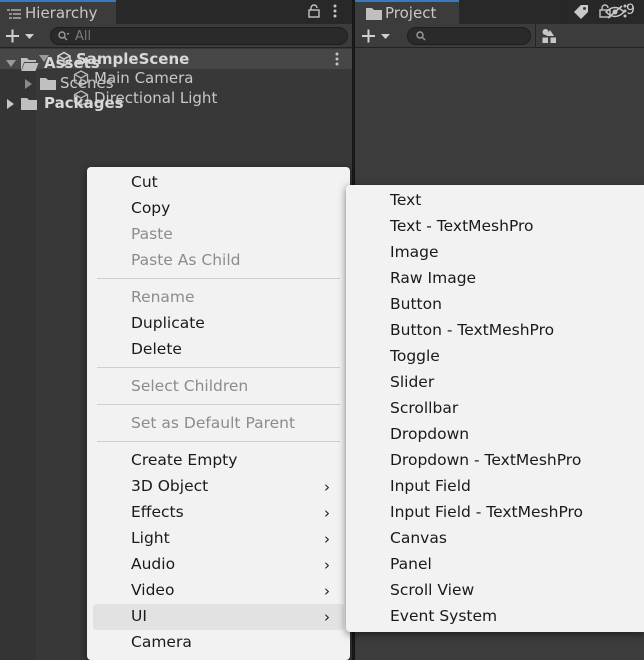 This screenshot has height=660, width=644. Describe the element at coordinates (549, 36) in the screenshot. I see `search-by-type-icon` at that location.